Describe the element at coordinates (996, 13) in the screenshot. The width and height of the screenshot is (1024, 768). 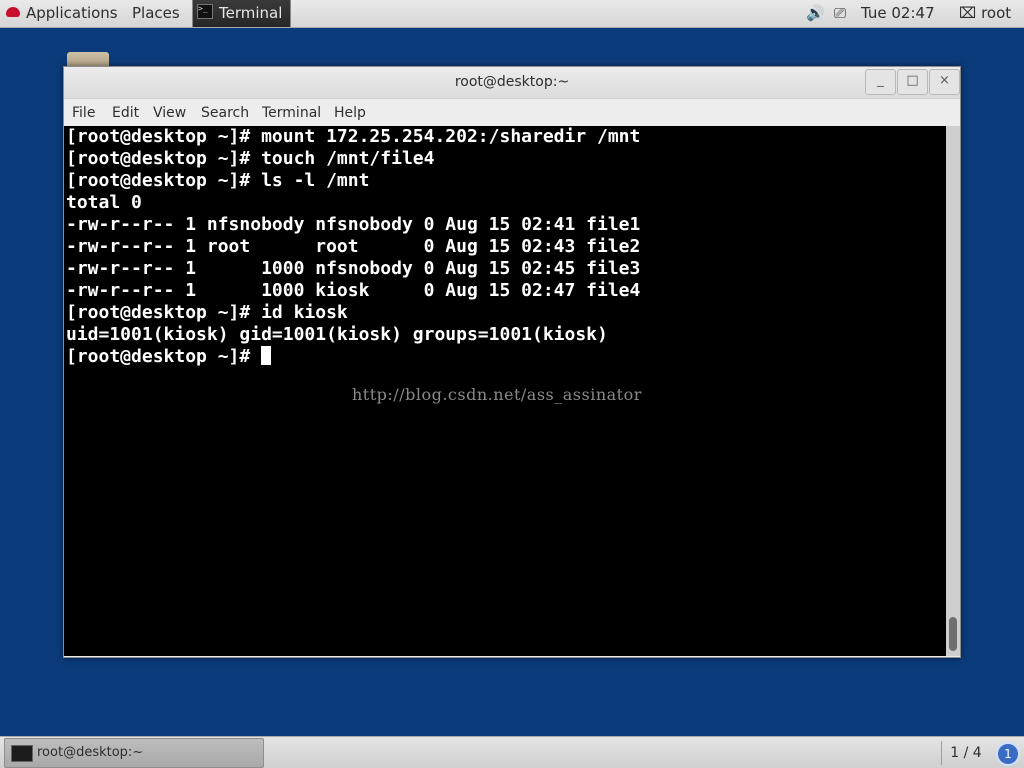
I see `user-label: root` at that location.